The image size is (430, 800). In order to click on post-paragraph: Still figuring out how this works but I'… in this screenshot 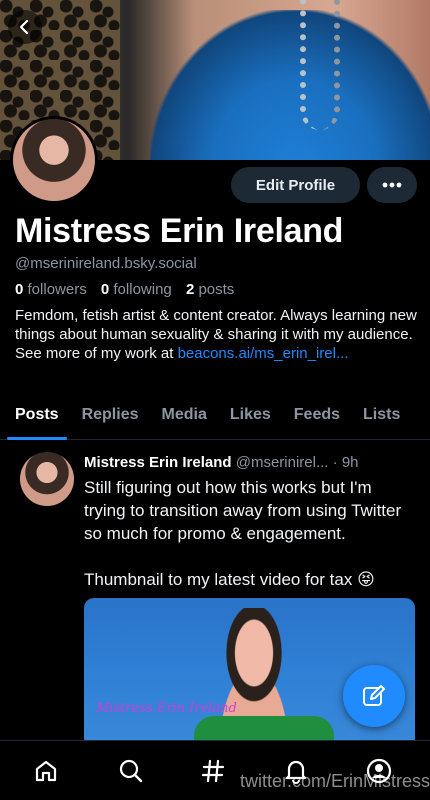, I will do `click(243, 510)`.